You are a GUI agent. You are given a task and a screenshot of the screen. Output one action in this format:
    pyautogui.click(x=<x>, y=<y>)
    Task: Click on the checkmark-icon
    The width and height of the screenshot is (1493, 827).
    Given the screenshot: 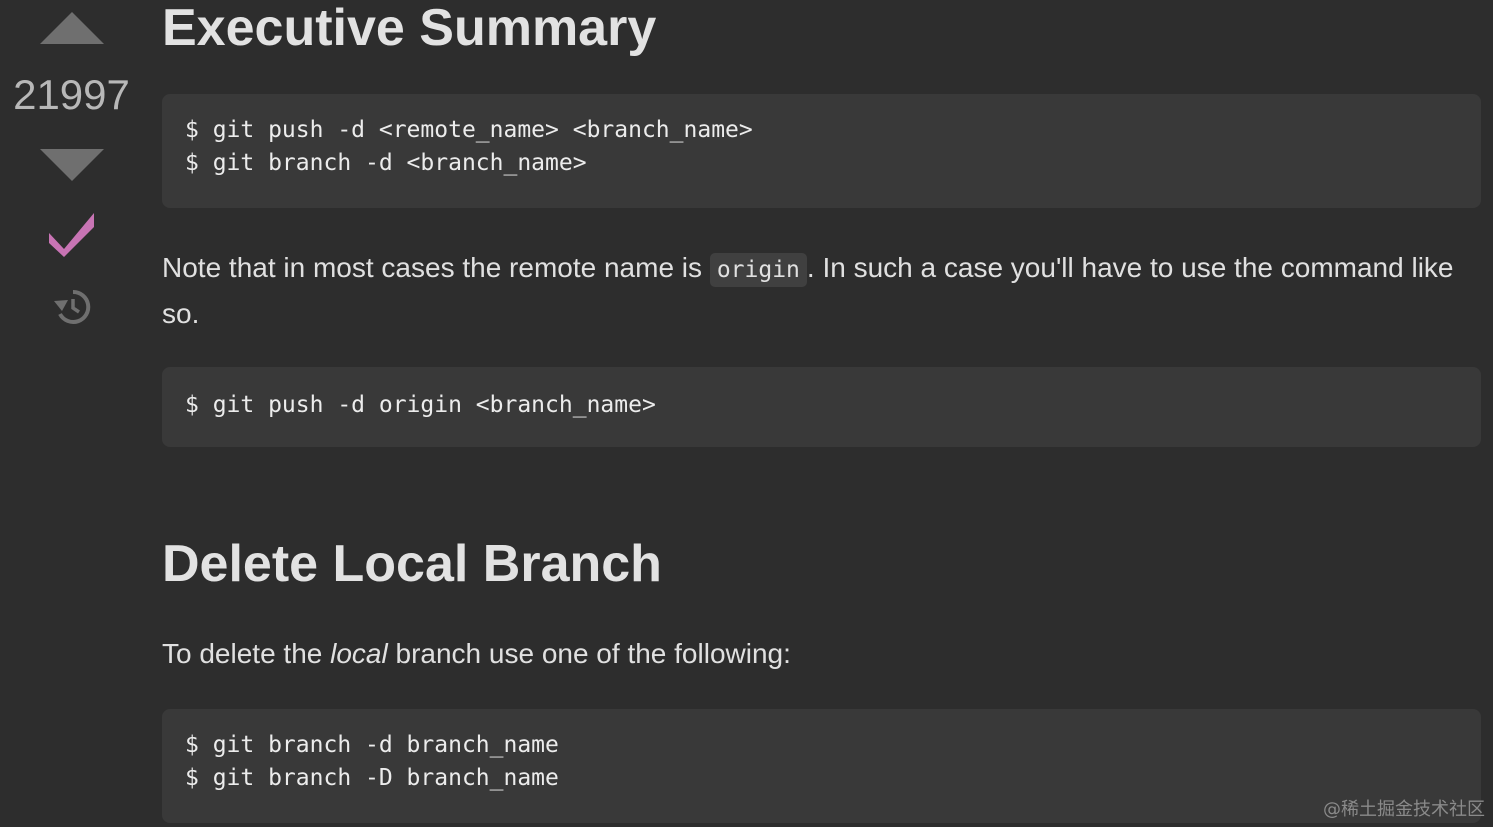 What is the action you would take?
    pyautogui.click(x=71, y=235)
    